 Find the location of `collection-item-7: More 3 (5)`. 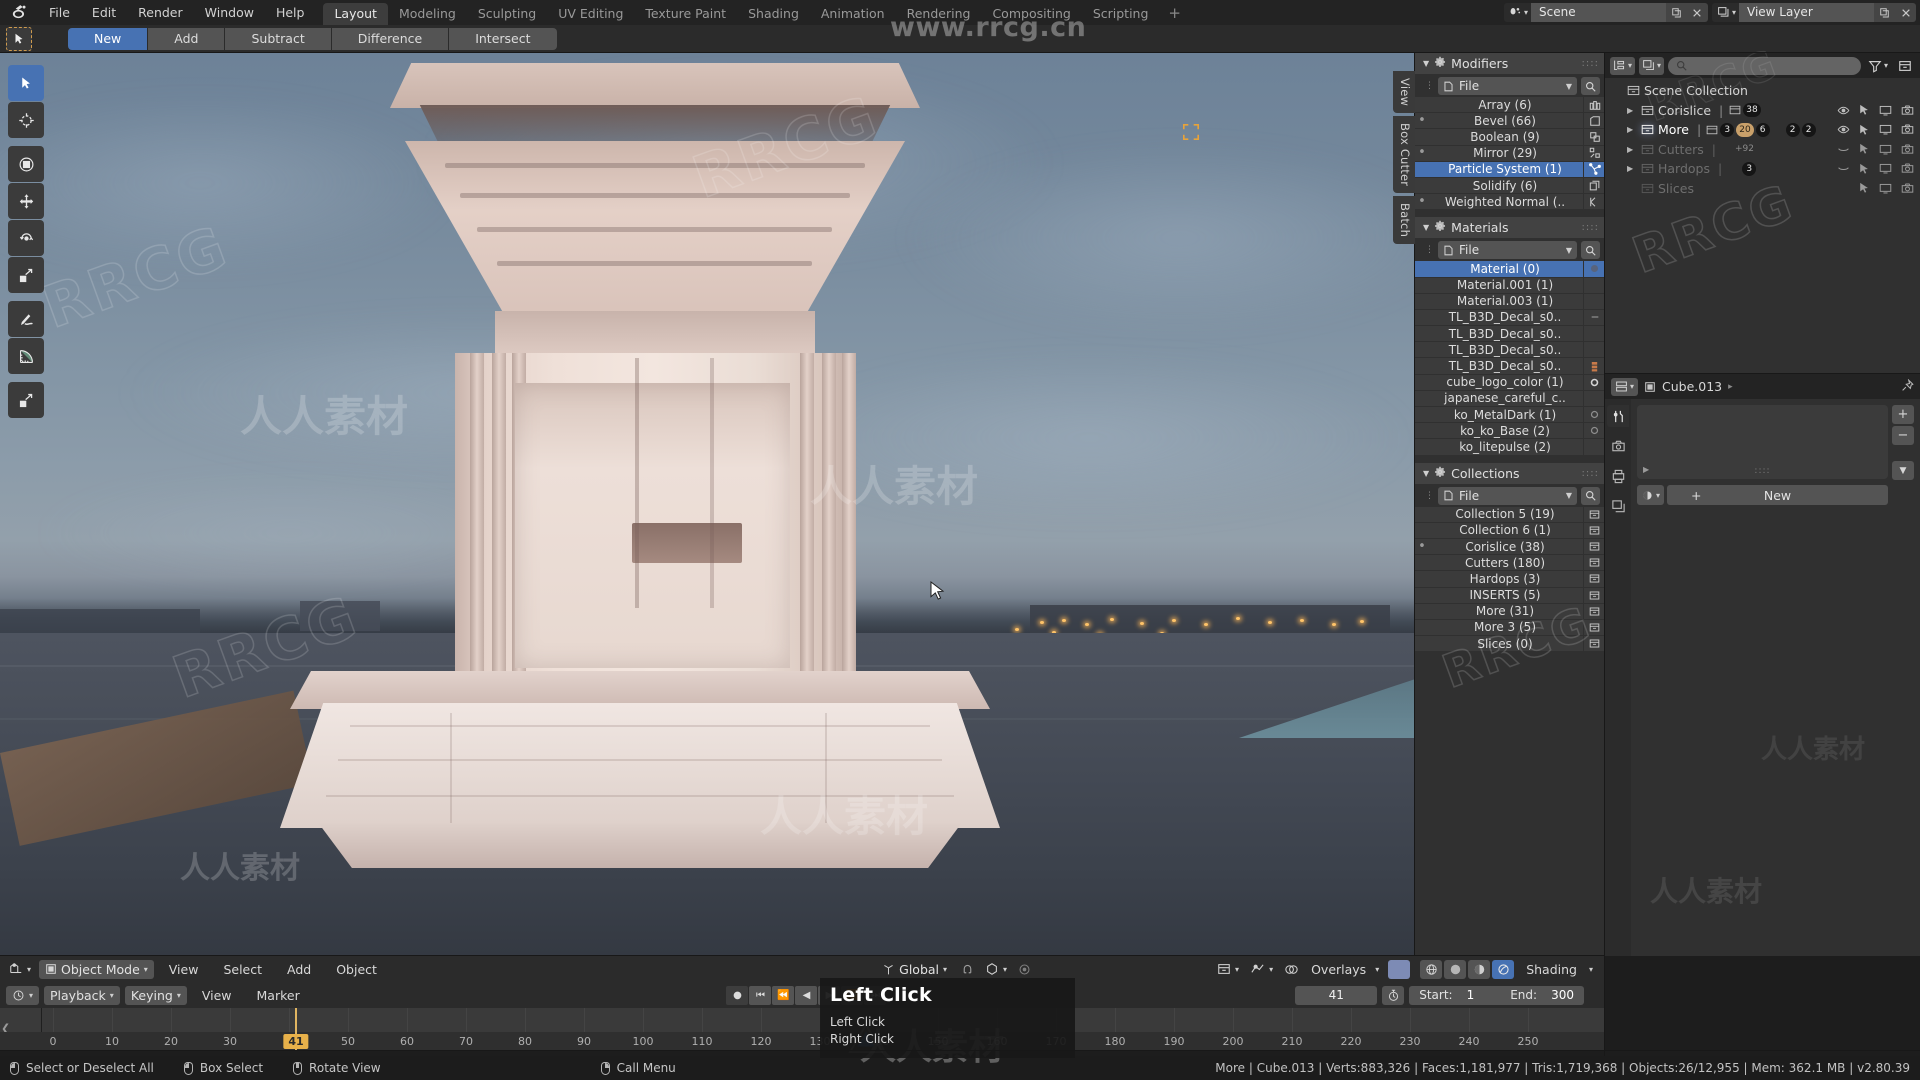

collection-item-7: More 3 (5) is located at coordinates (1510, 628).